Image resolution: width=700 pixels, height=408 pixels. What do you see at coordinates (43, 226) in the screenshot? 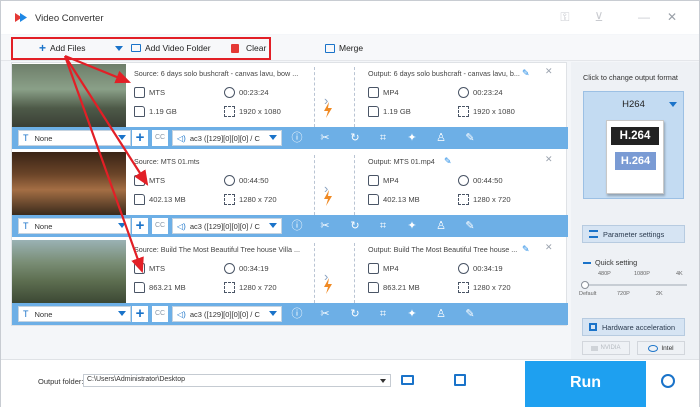
I see `subtitle-value: None` at bounding box center [43, 226].